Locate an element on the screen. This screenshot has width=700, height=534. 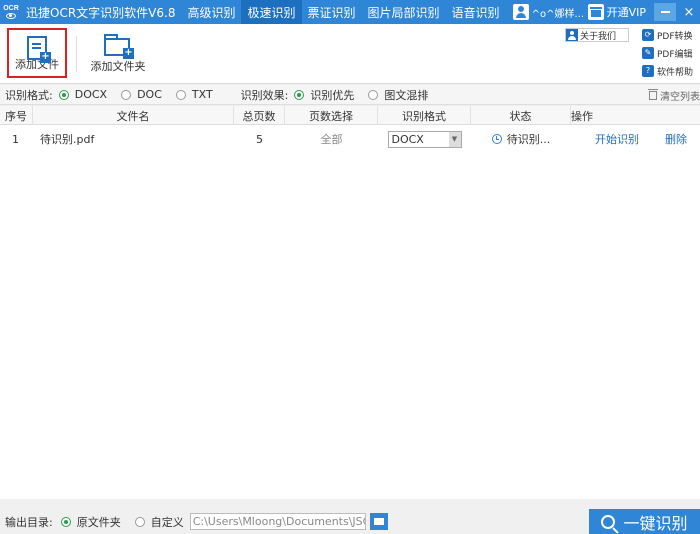
vip-cart-icon is located at coordinates (595, 12).